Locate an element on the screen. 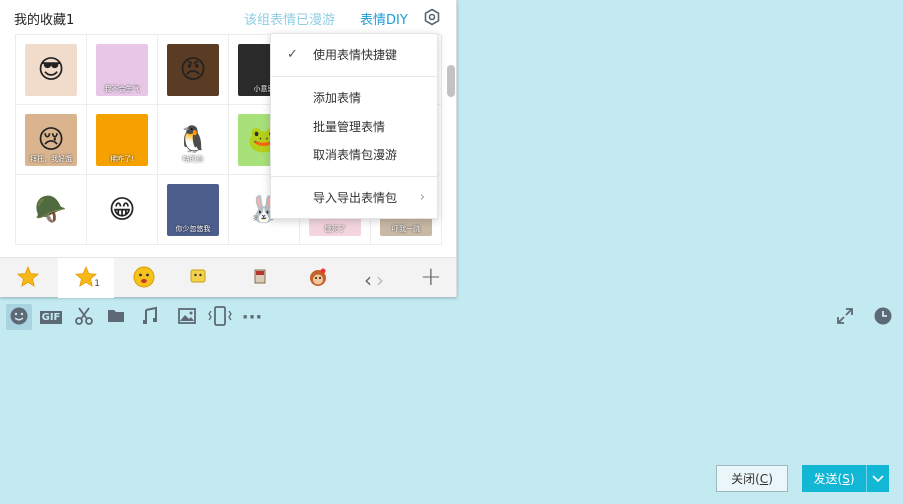 Image resolution: width=903 pixels, height=504 pixels. emoji-face-tab is located at coordinates (144, 278).